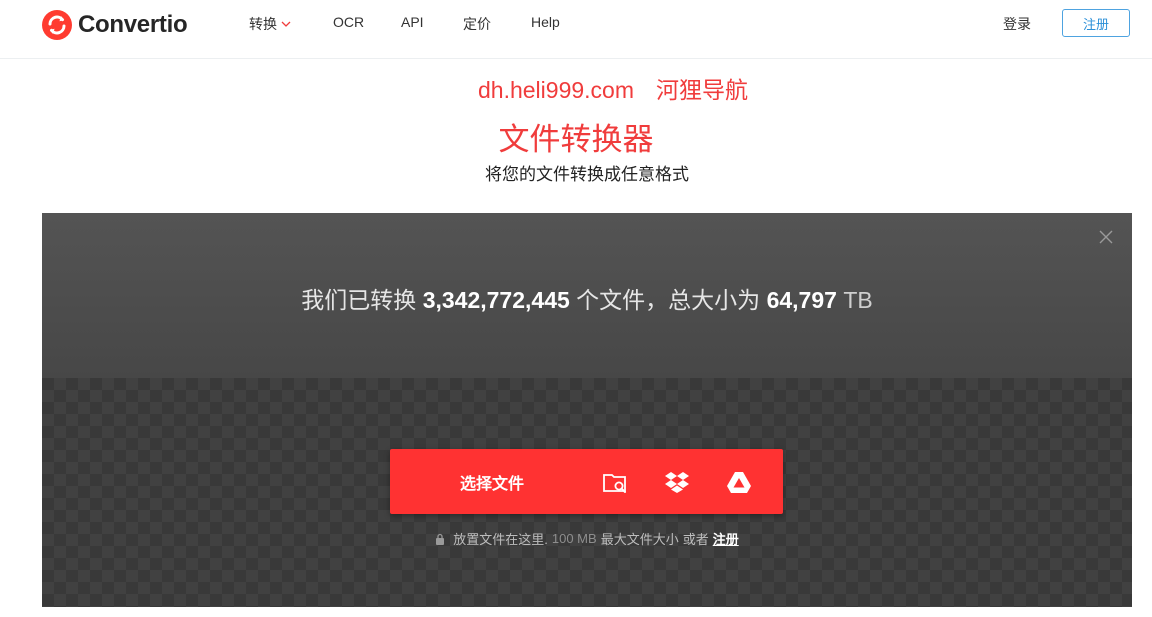  Describe the element at coordinates (1106, 237) in the screenshot. I see `close-icon` at that location.